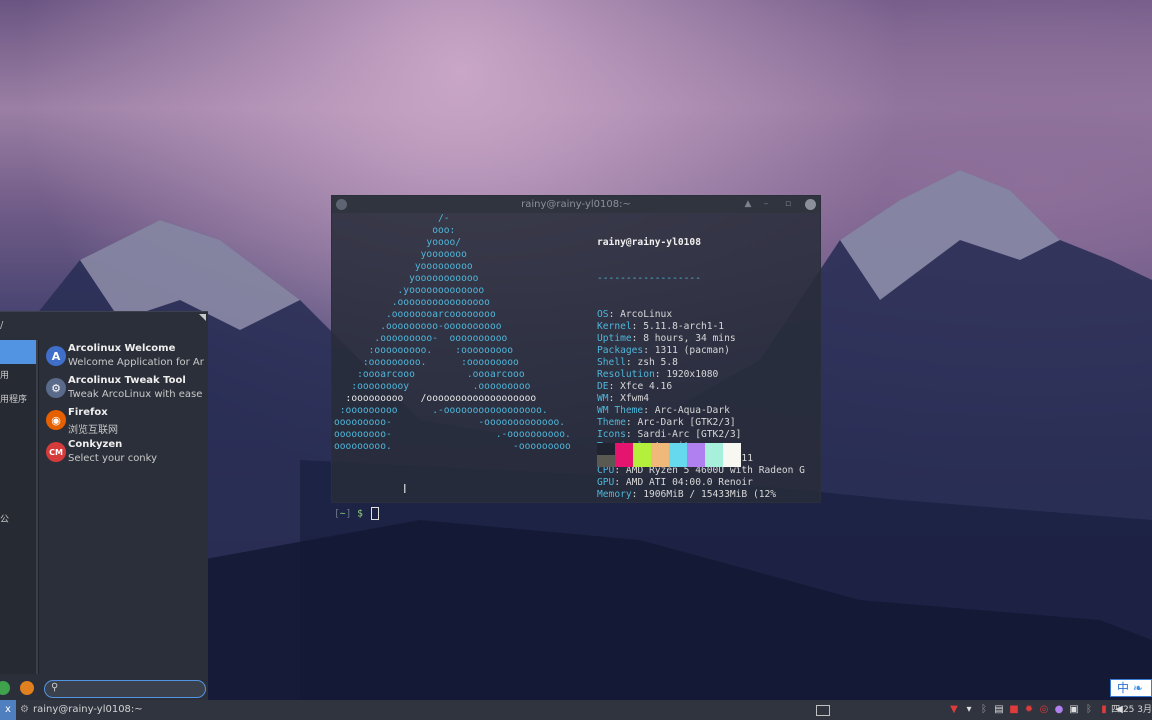 The width and height of the screenshot is (1152, 720). What do you see at coordinates (405, 489) in the screenshot?
I see `mouse-ibeam-cursor: I` at bounding box center [405, 489].